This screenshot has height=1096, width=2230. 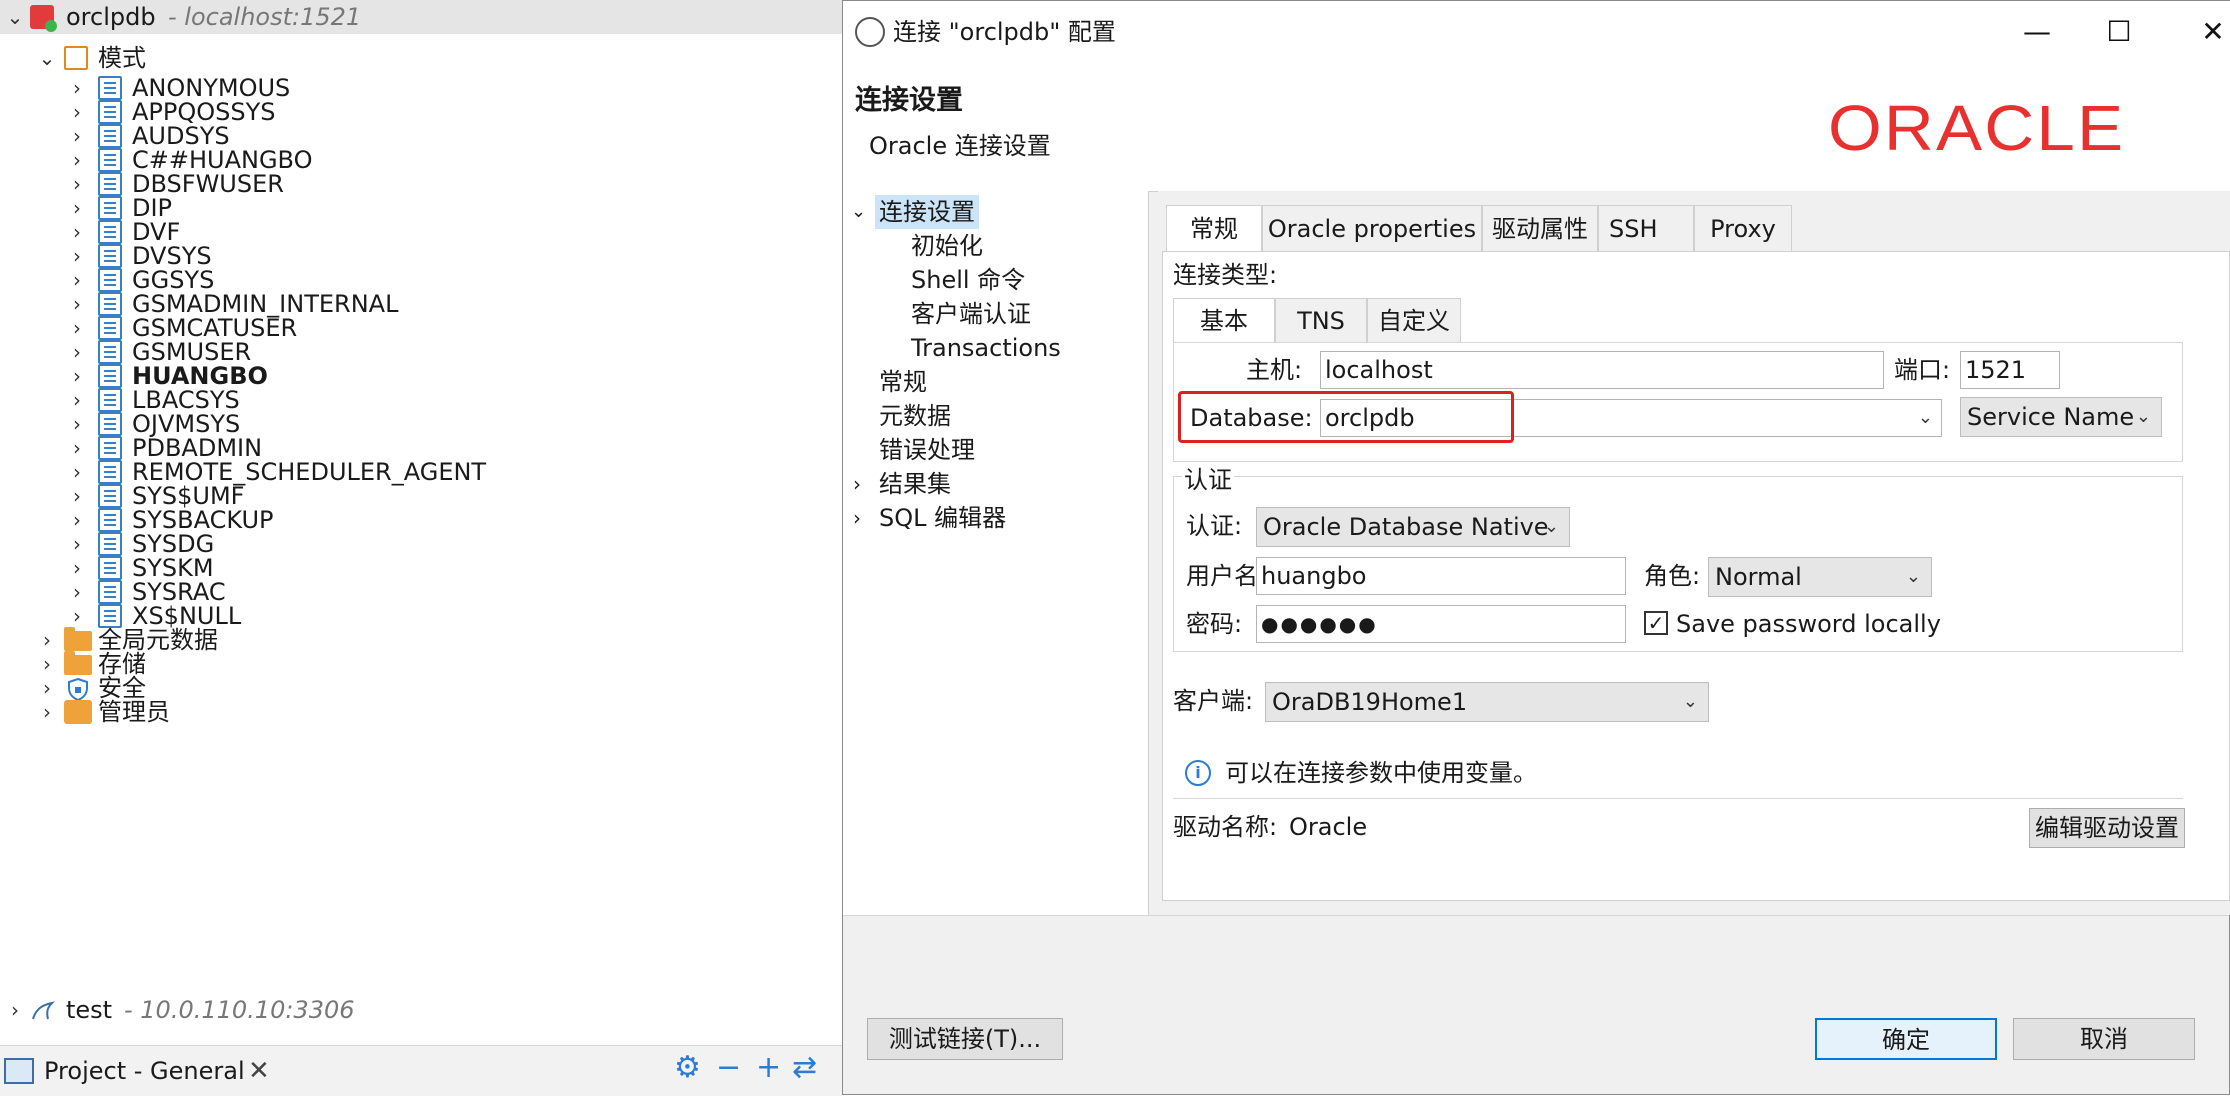 What do you see at coordinates (1198, 773) in the screenshot?
I see `info-icon: i` at bounding box center [1198, 773].